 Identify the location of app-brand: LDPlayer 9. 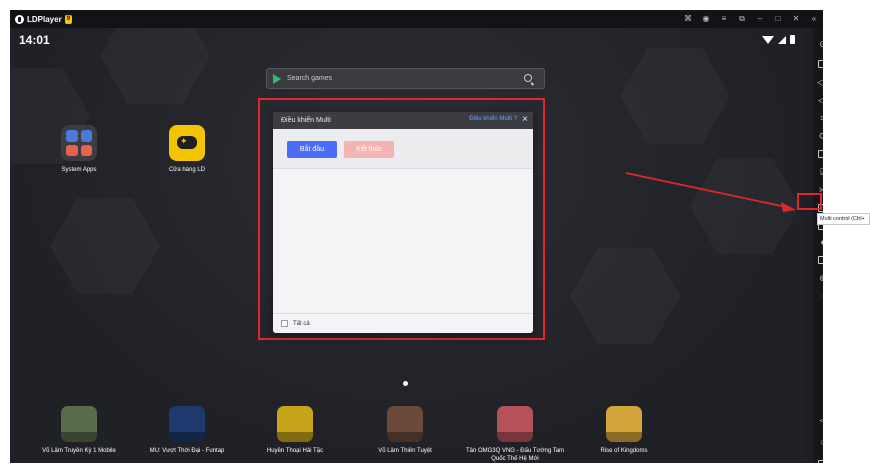
(41, 19).